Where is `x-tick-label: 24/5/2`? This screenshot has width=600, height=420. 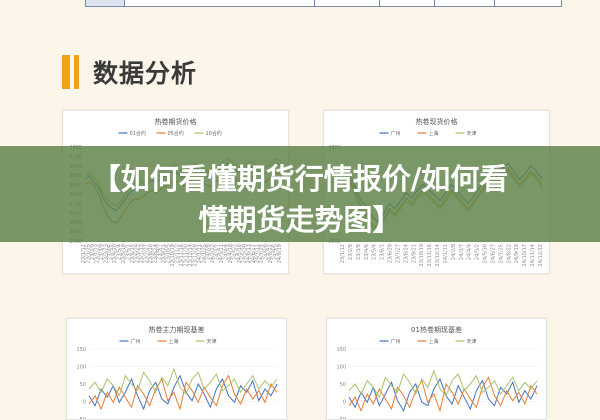
x-tick-label: 24/5/2 is located at coordinates (478, 252).